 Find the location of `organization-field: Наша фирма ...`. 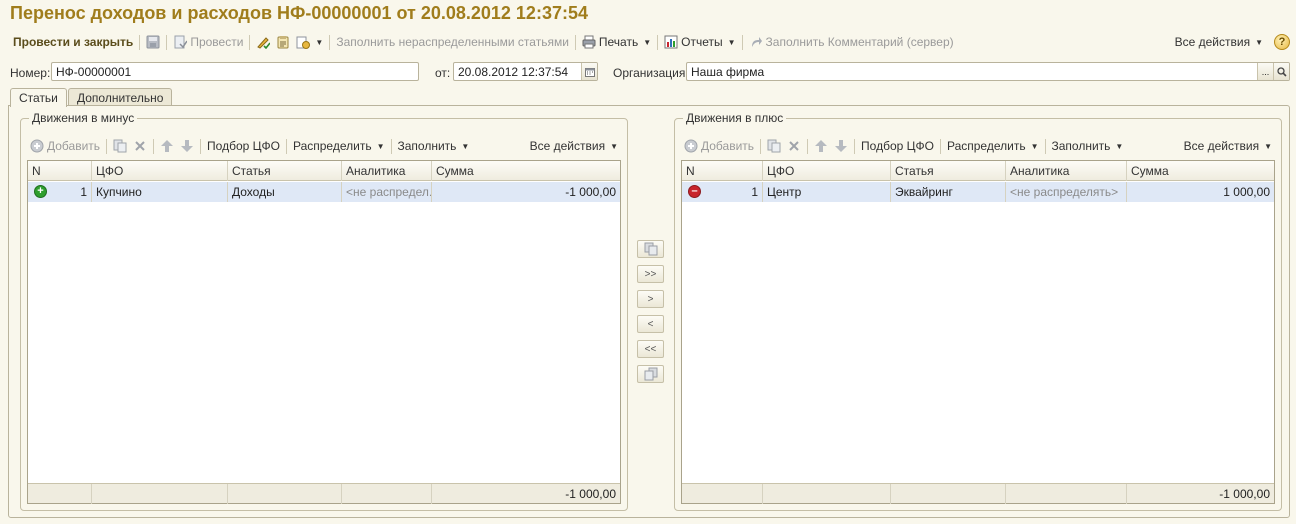

organization-field: Наша фирма ... is located at coordinates (988, 71).